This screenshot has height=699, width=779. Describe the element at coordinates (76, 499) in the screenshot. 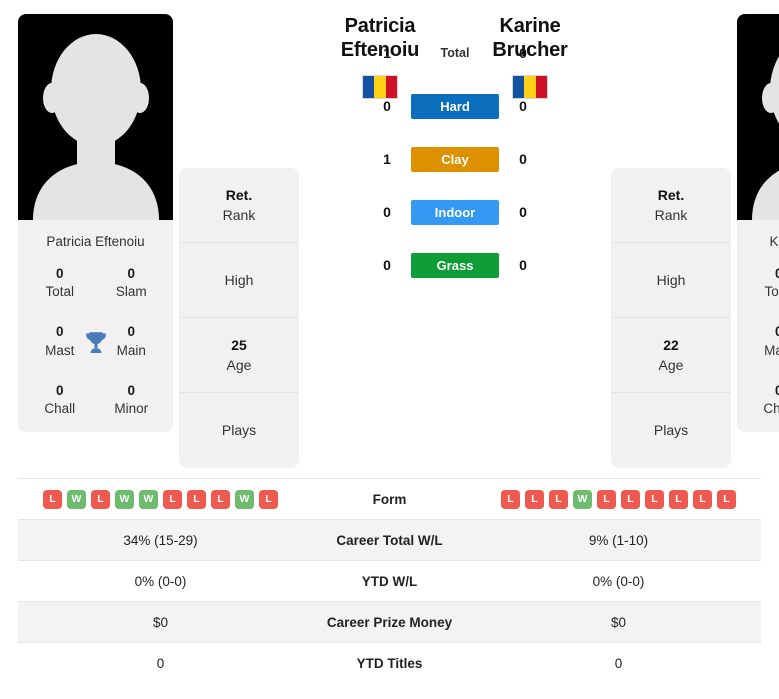

I see `left-form-badge-1: W` at that location.